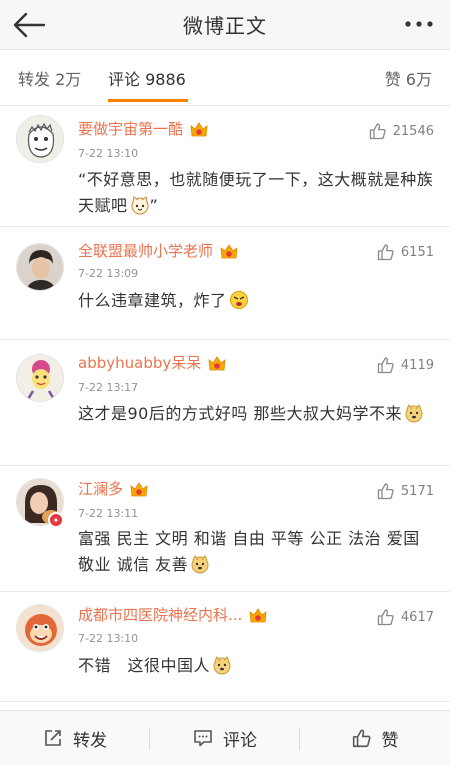 This screenshot has height=765, width=450. What do you see at coordinates (258, 301) in the screenshot?
I see `comment-text: 什么违章建筑，炸了` at bounding box center [258, 301].